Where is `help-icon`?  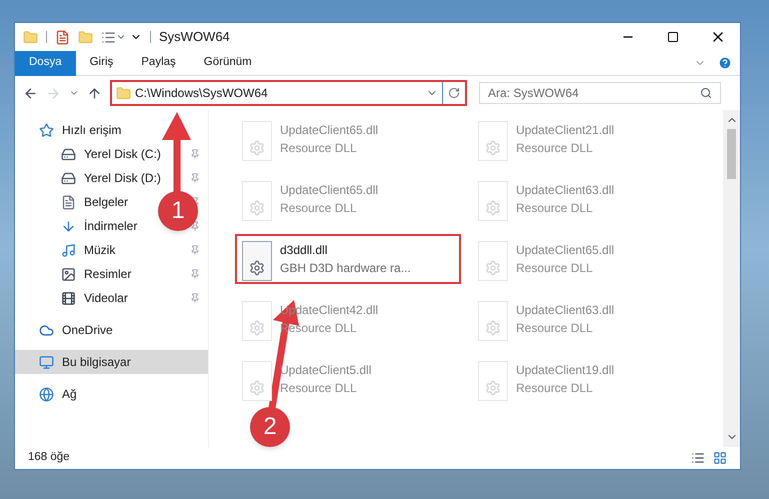 help-icon is located at coordinates (725, 63).